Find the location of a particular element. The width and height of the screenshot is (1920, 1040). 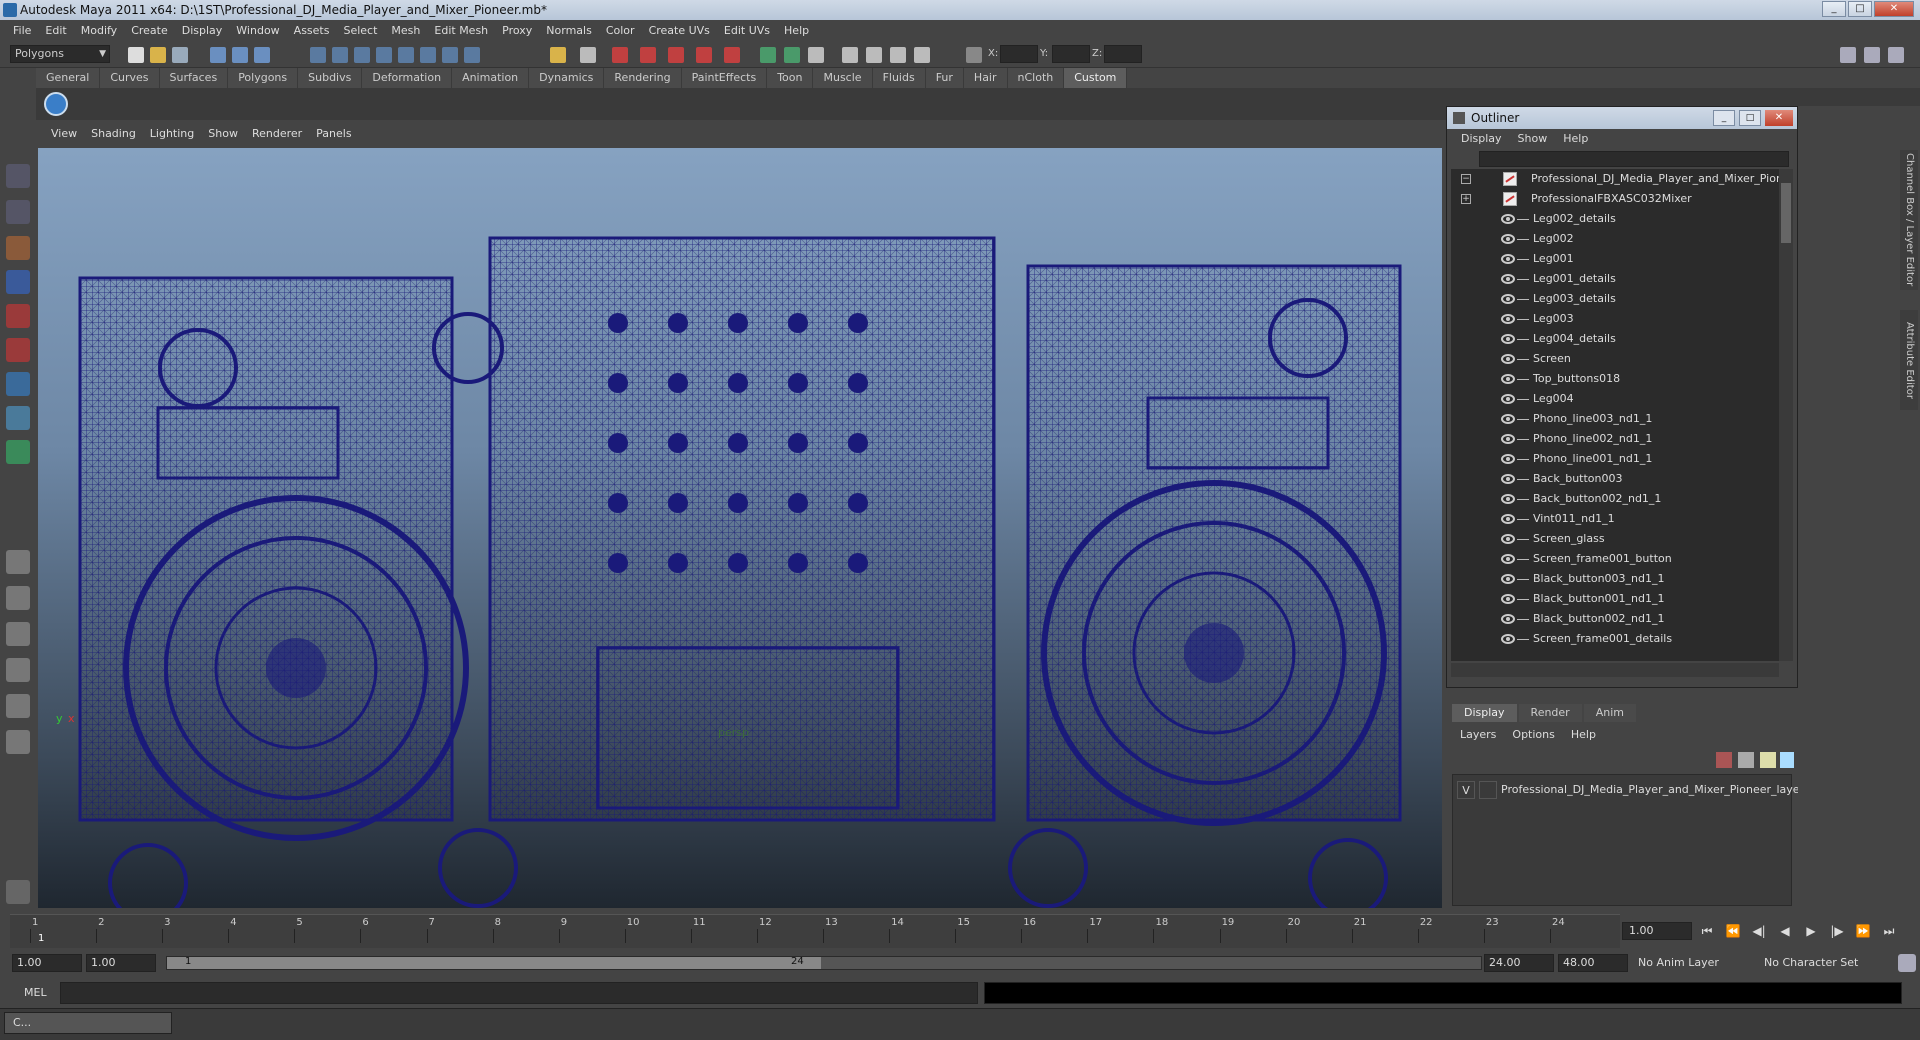

maximize-button: □ is located at coordinates (1860, 9).